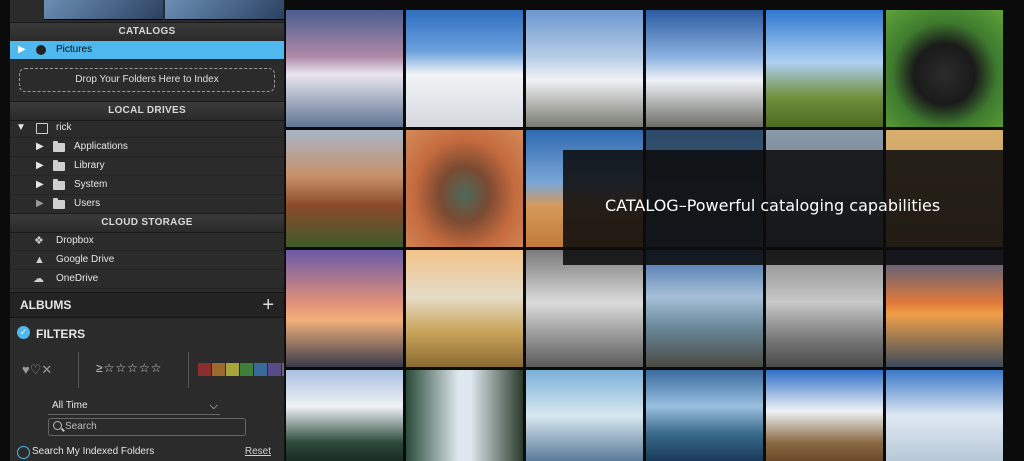  I want to click on search-scope-row: Search My Indexed Folders Reset, so click(147, 452).